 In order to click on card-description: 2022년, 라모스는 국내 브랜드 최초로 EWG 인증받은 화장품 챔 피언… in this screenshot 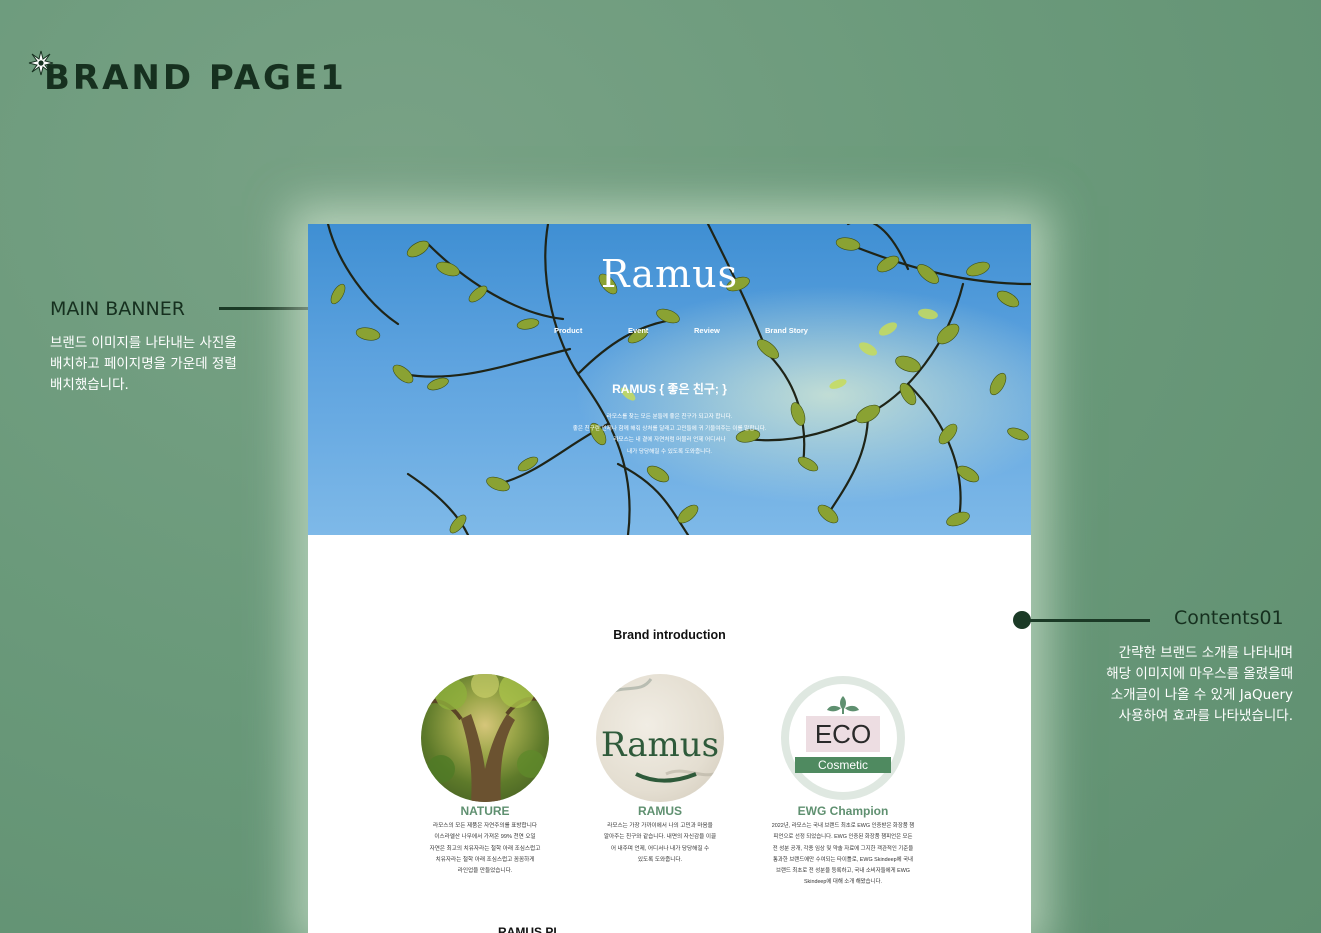, I will do `click(843, 855)`.